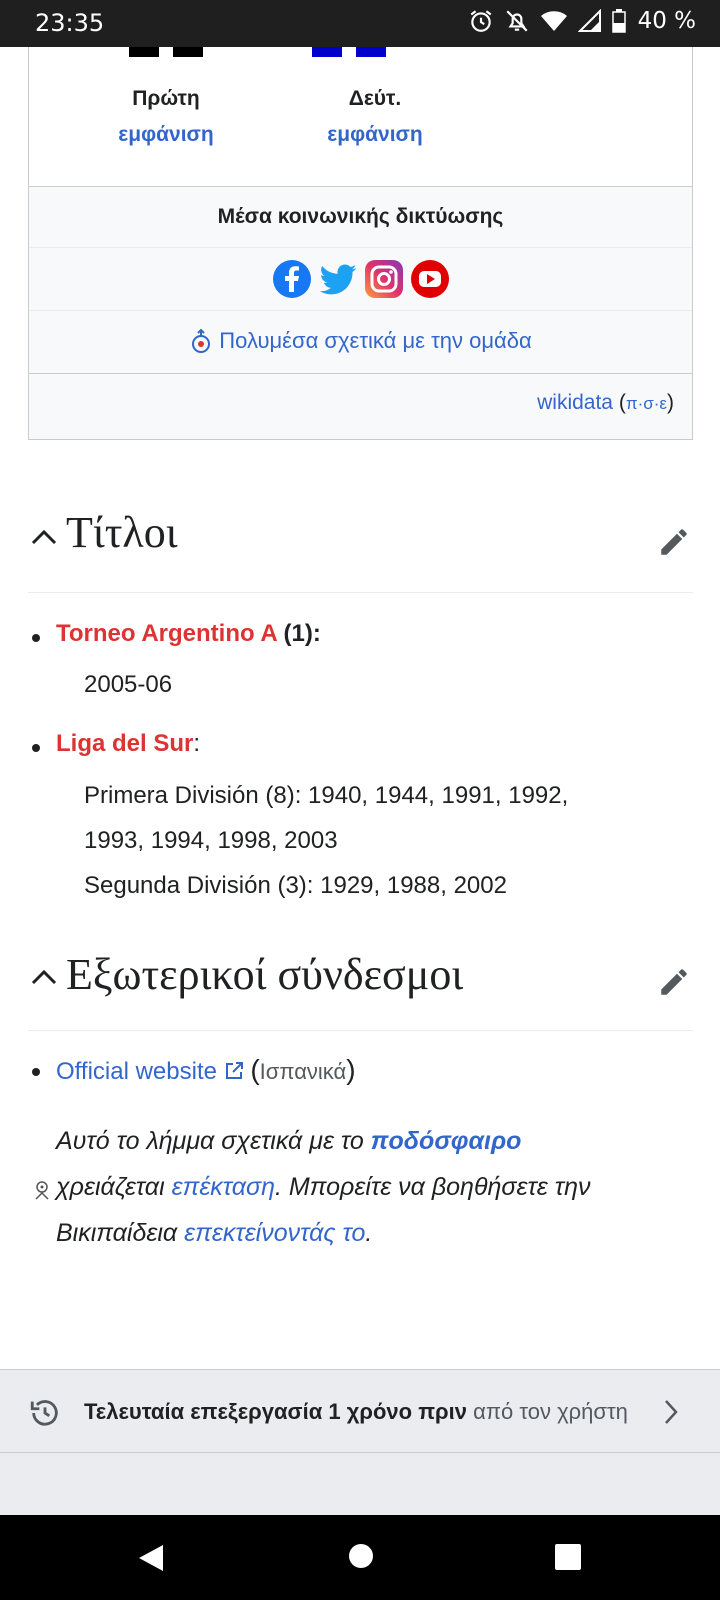  What do you see at coordinates (480, 21) in the screenshot?
I see `alarm-icon` at bounding box center [480, 21].